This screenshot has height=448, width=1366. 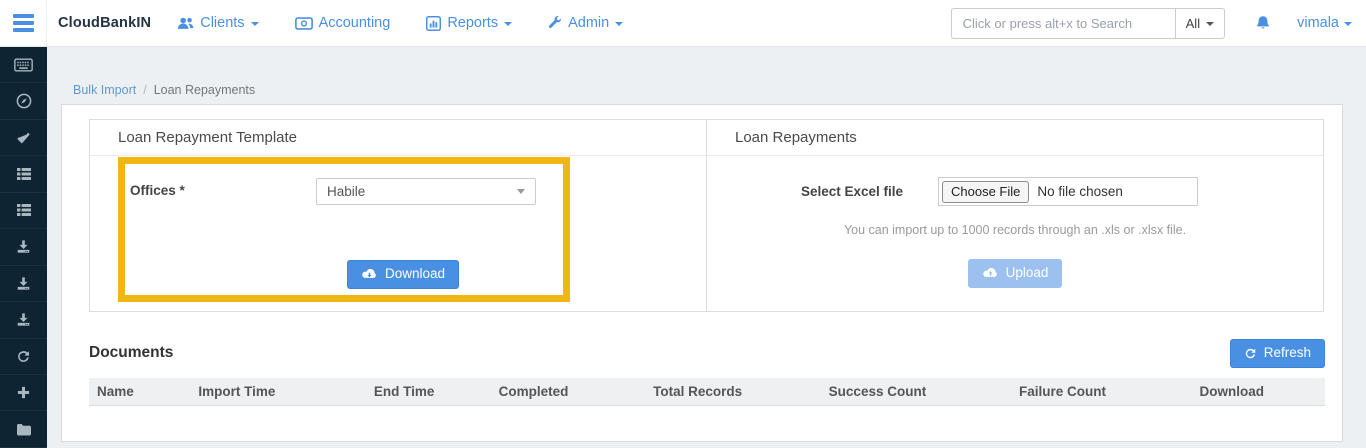 What do you see at coordinates (303, 23) in the screenshot?
I see `money-icon` at bounding box center [303, 23].